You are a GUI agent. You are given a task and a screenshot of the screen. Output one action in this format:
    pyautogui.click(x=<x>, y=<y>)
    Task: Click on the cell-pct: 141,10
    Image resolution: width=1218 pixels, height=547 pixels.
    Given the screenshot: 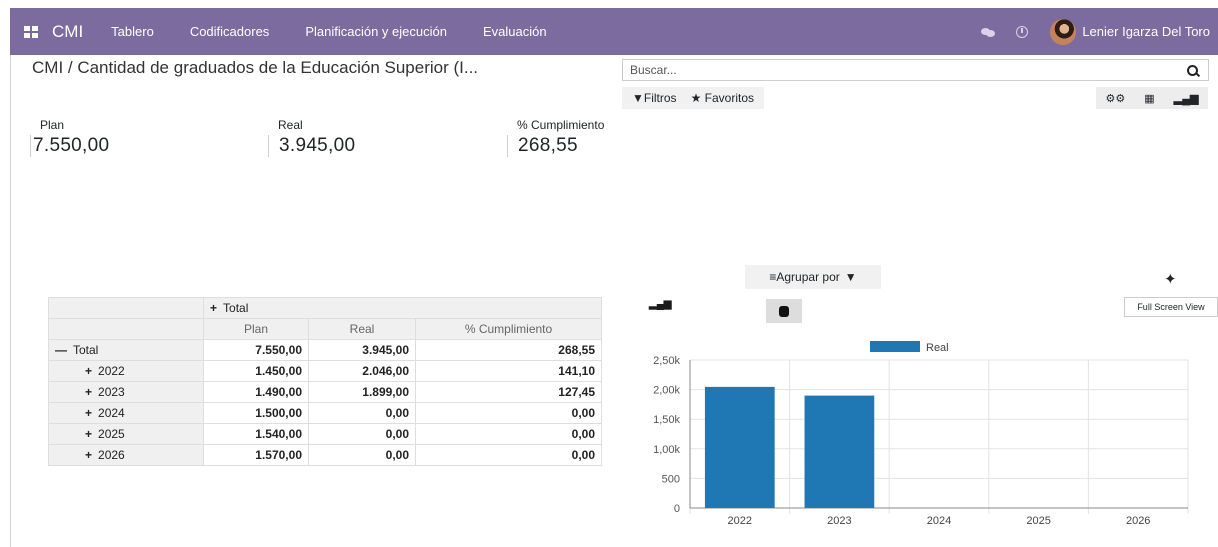 What is the action you would take?
    pyautogui.click(x=508, y=371)
    